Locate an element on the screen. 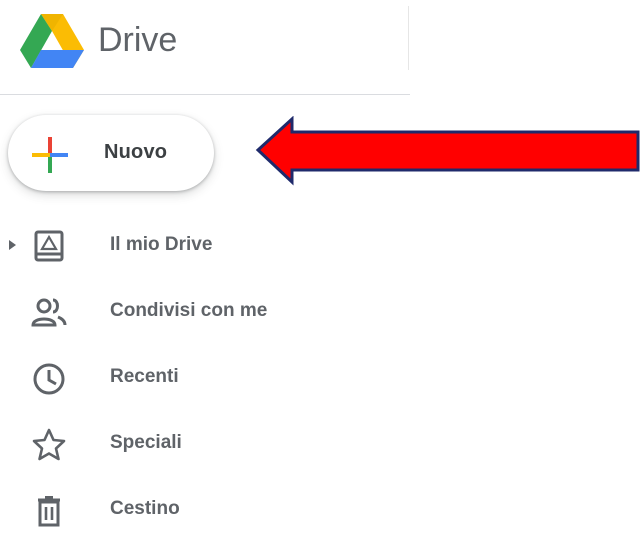 Image resolution: width=640 pixels, height=554 pixels. sidebar-item-shared: Condivisi con me is located at coordinates (205, 311).